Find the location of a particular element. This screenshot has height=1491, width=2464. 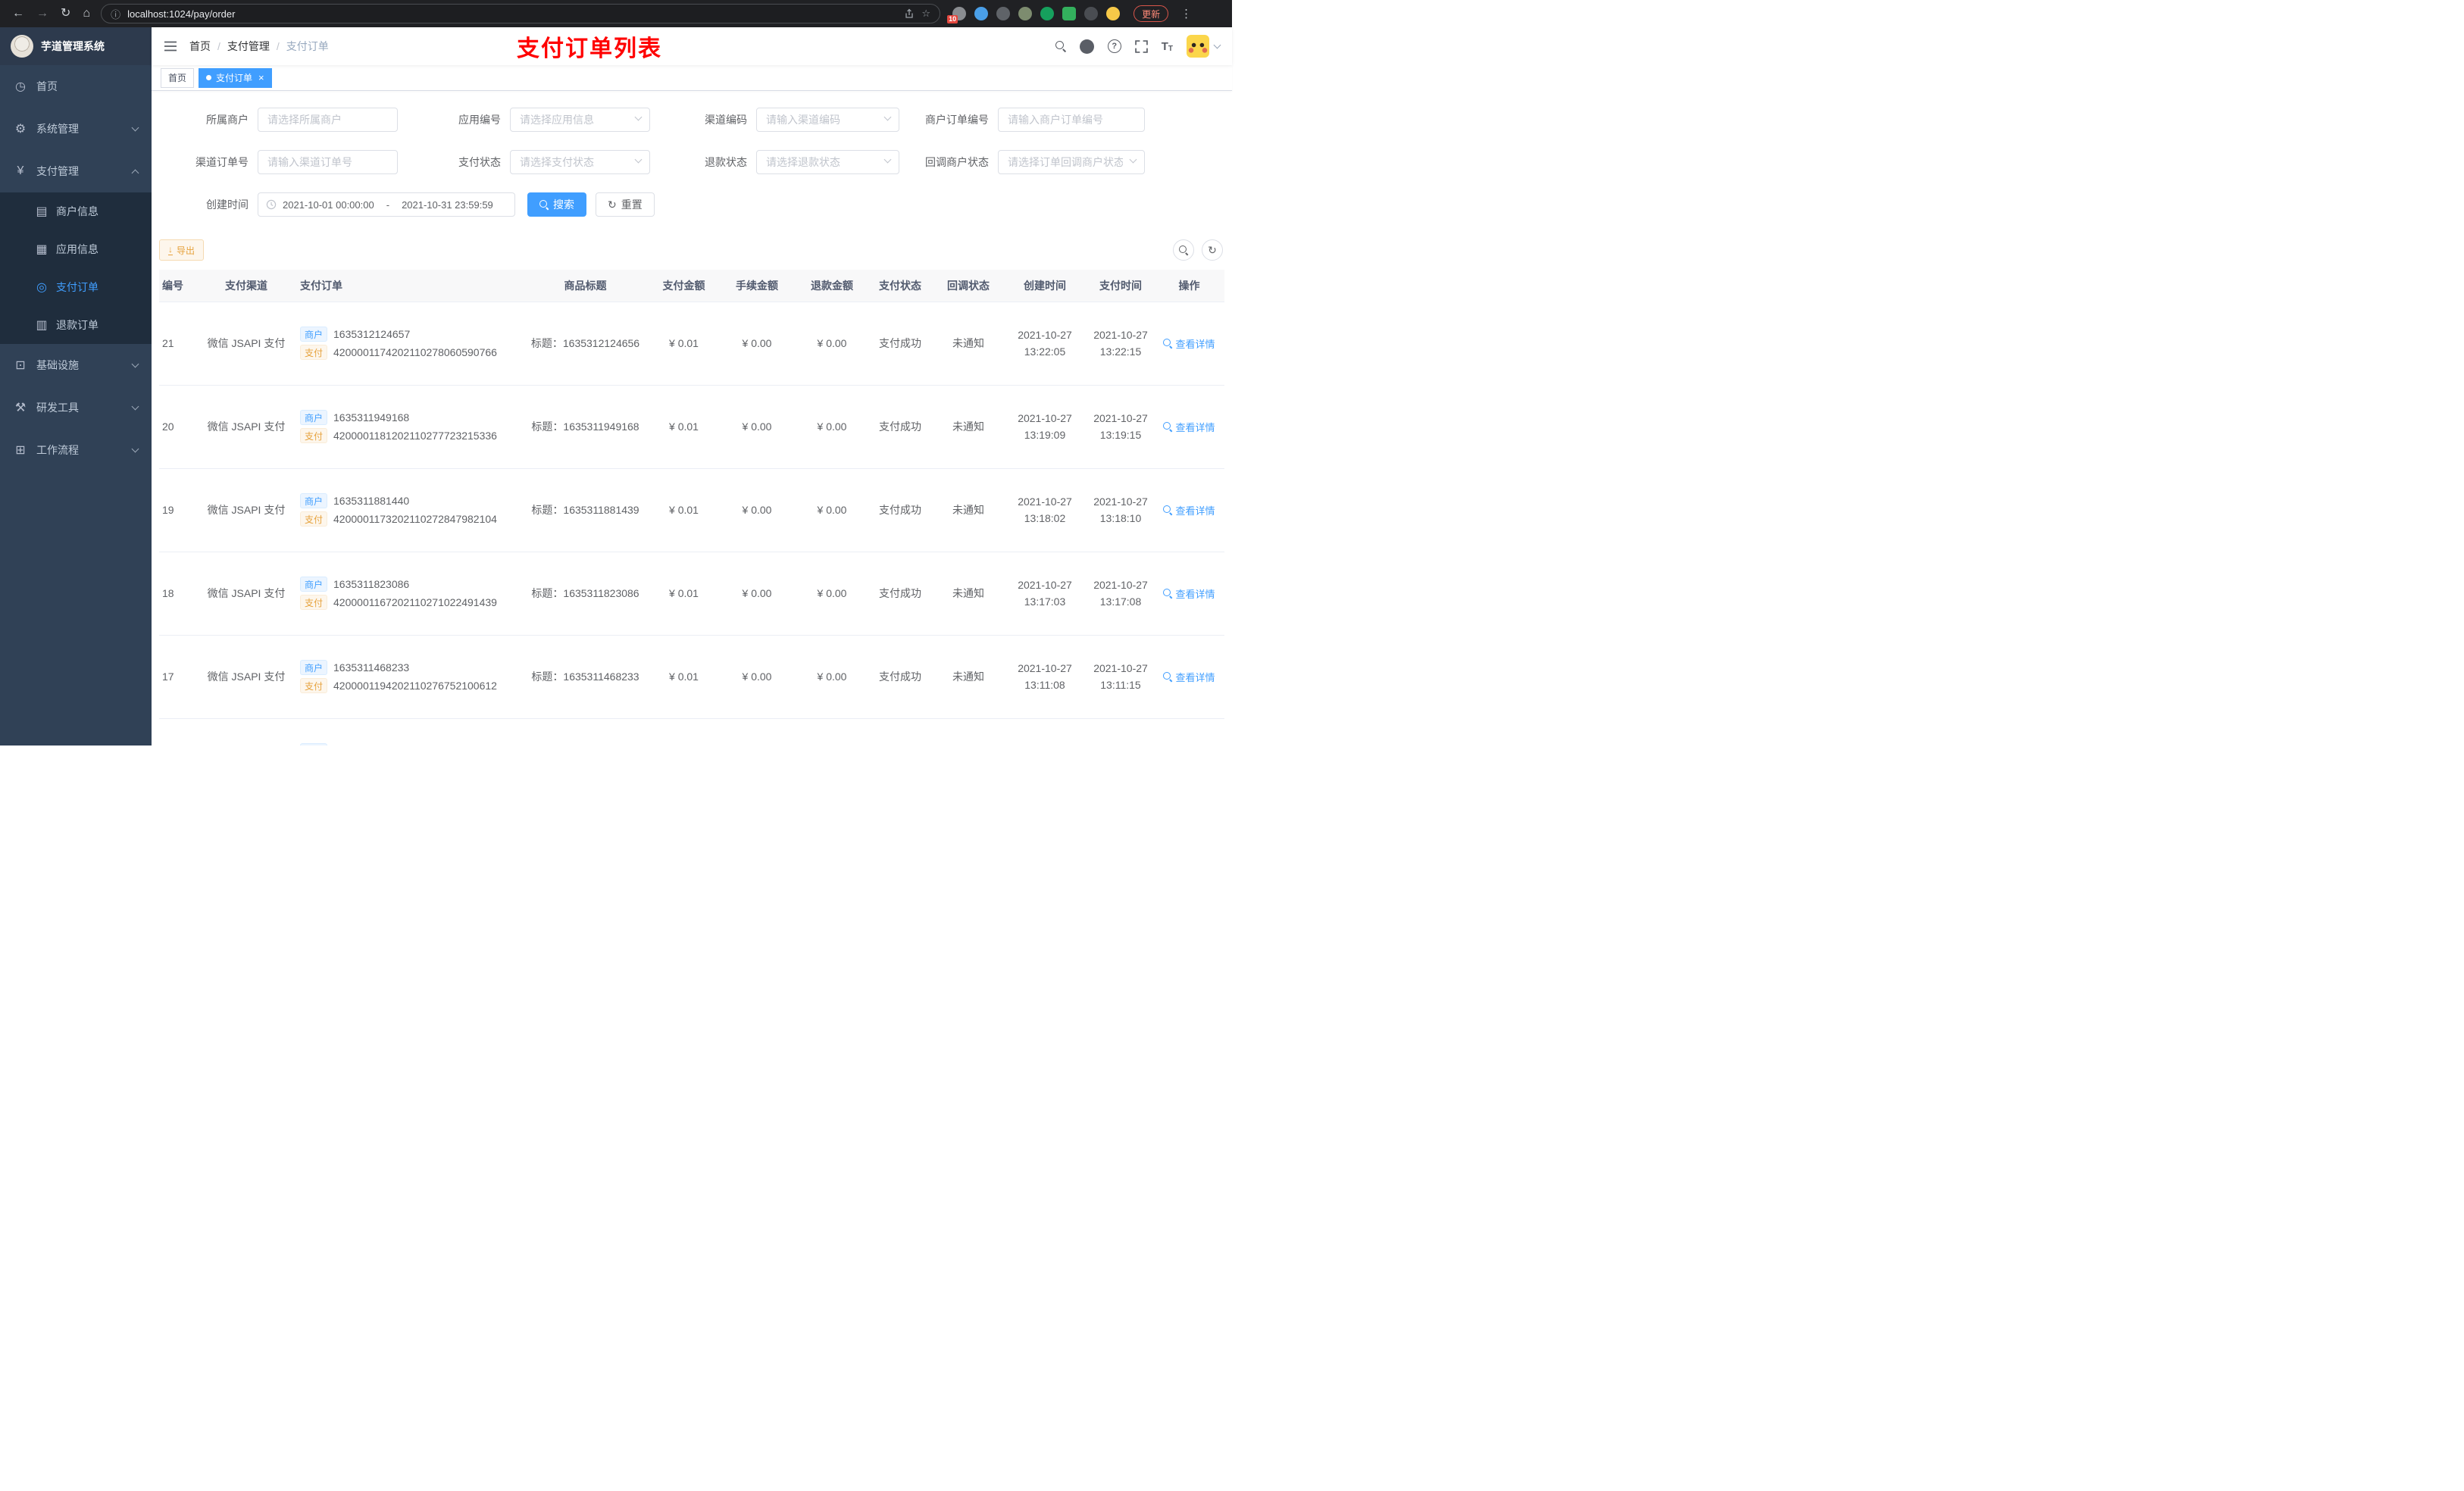

refund-doc-icon: ▥ is located at coordinates (42, 325).